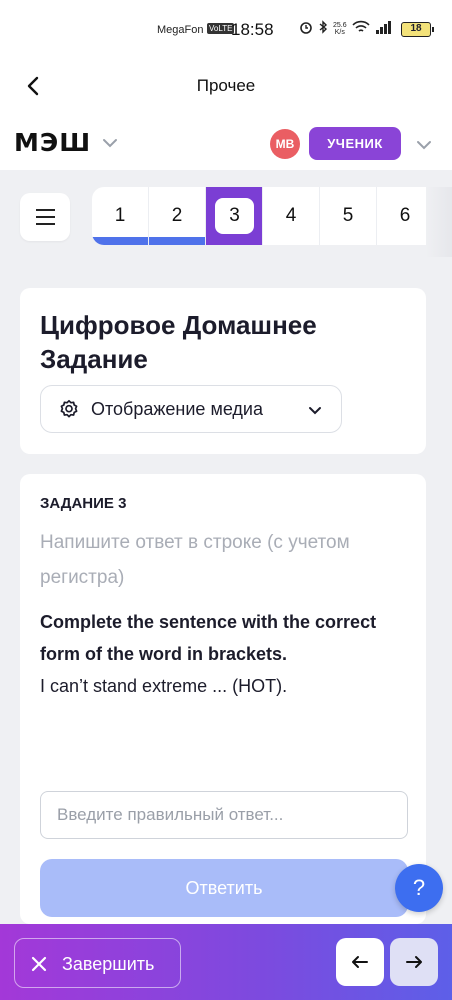  I want to click on bottom-bar: Завершить, so click(226, 962).